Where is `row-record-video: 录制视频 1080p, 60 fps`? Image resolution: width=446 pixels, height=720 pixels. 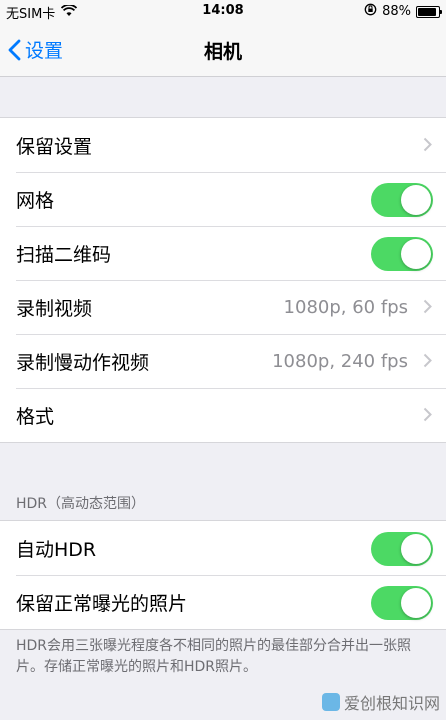
row-record-video: 录制视频 1080p, 60 fps is located at coordinates (223, 307).